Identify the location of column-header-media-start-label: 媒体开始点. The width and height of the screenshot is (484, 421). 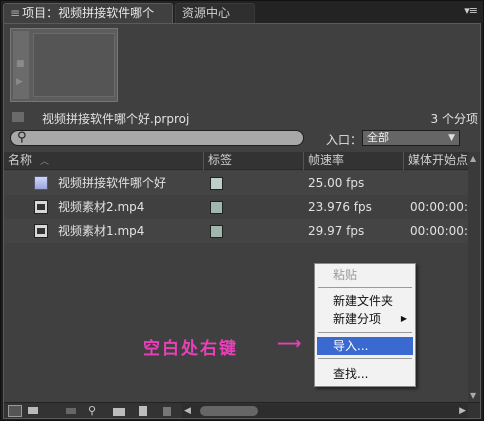
(438, 160).